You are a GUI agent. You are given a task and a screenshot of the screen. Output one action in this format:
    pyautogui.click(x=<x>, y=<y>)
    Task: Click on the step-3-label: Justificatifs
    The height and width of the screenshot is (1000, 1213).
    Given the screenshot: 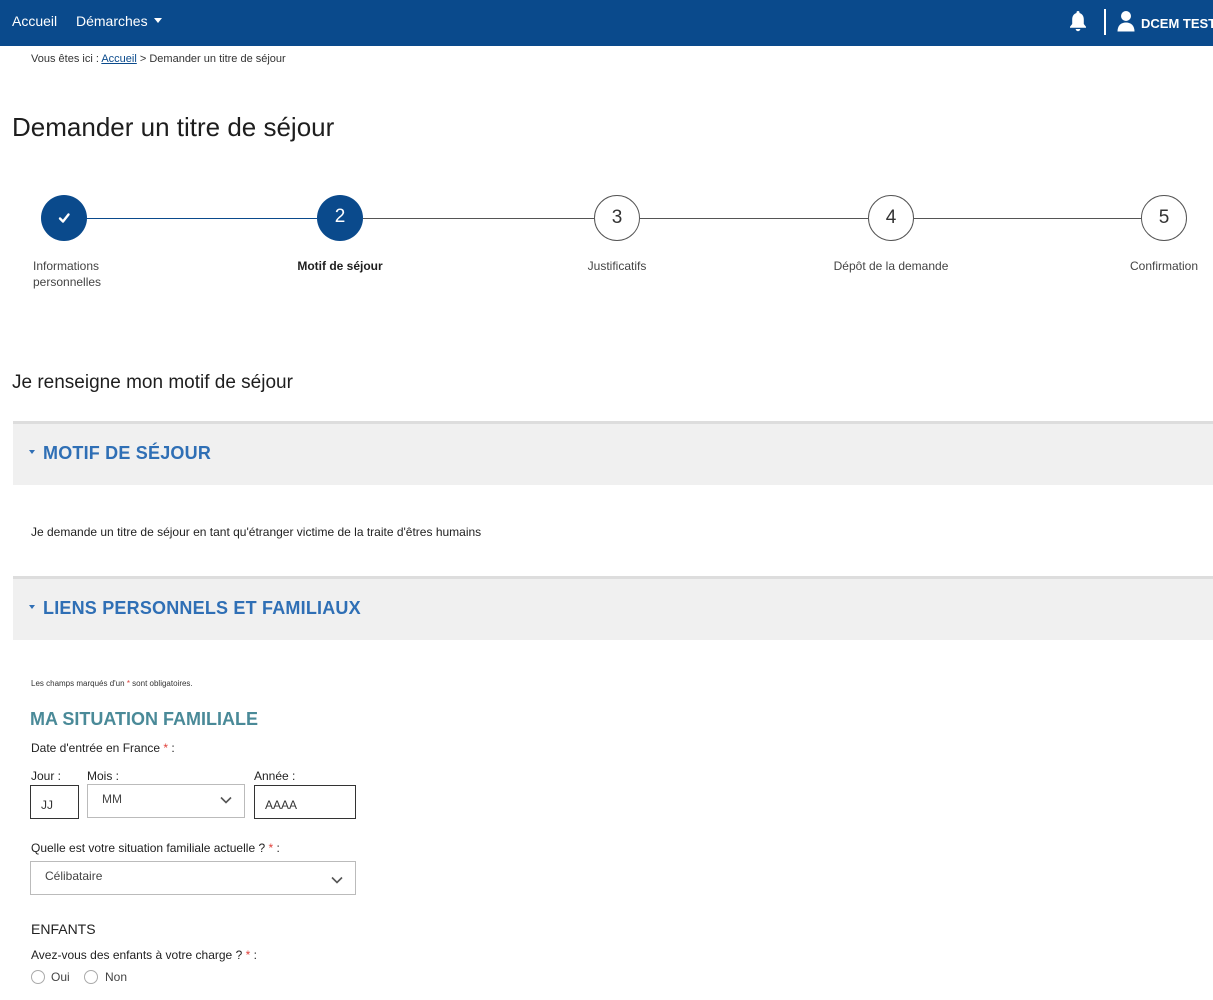 What is the action you would take?
    pyautogui.click(x=617, y=266)
    